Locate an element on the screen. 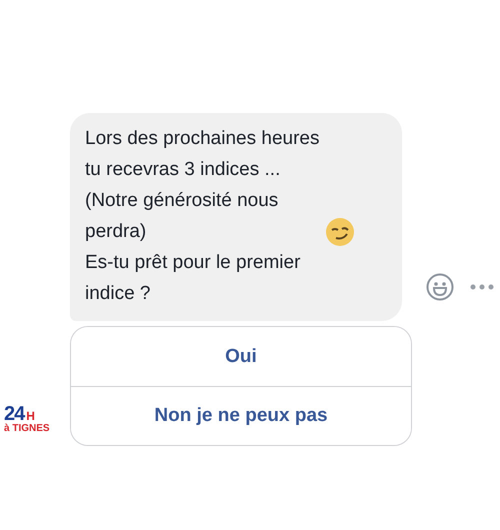 The image size is (500, 530). more-options-icon is located at coordinates (482, 287).